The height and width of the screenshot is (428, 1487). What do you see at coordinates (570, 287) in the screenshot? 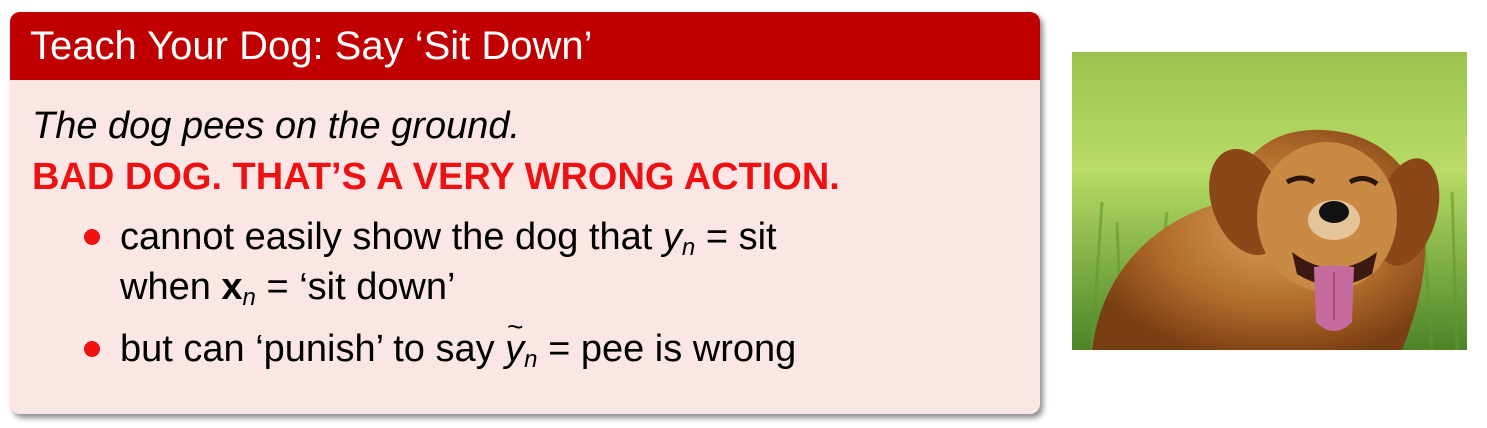
I see `bullet-1-line-2: when xn = ‘sit down’` at bounding box center [570, 287].